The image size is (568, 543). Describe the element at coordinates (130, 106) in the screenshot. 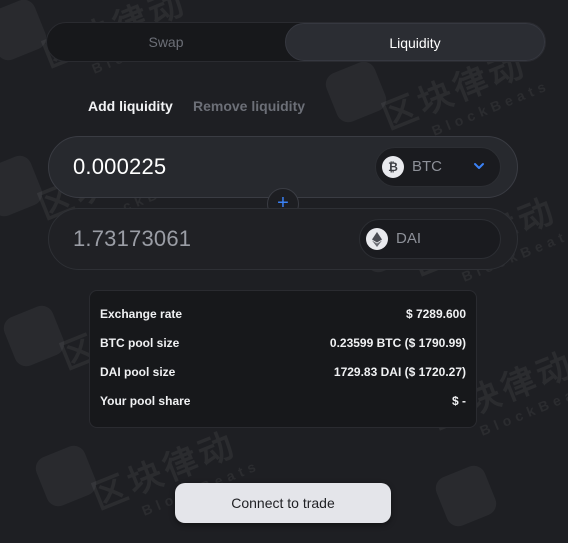

I see `tab-add-liquidity: Add liquidity` at that location.